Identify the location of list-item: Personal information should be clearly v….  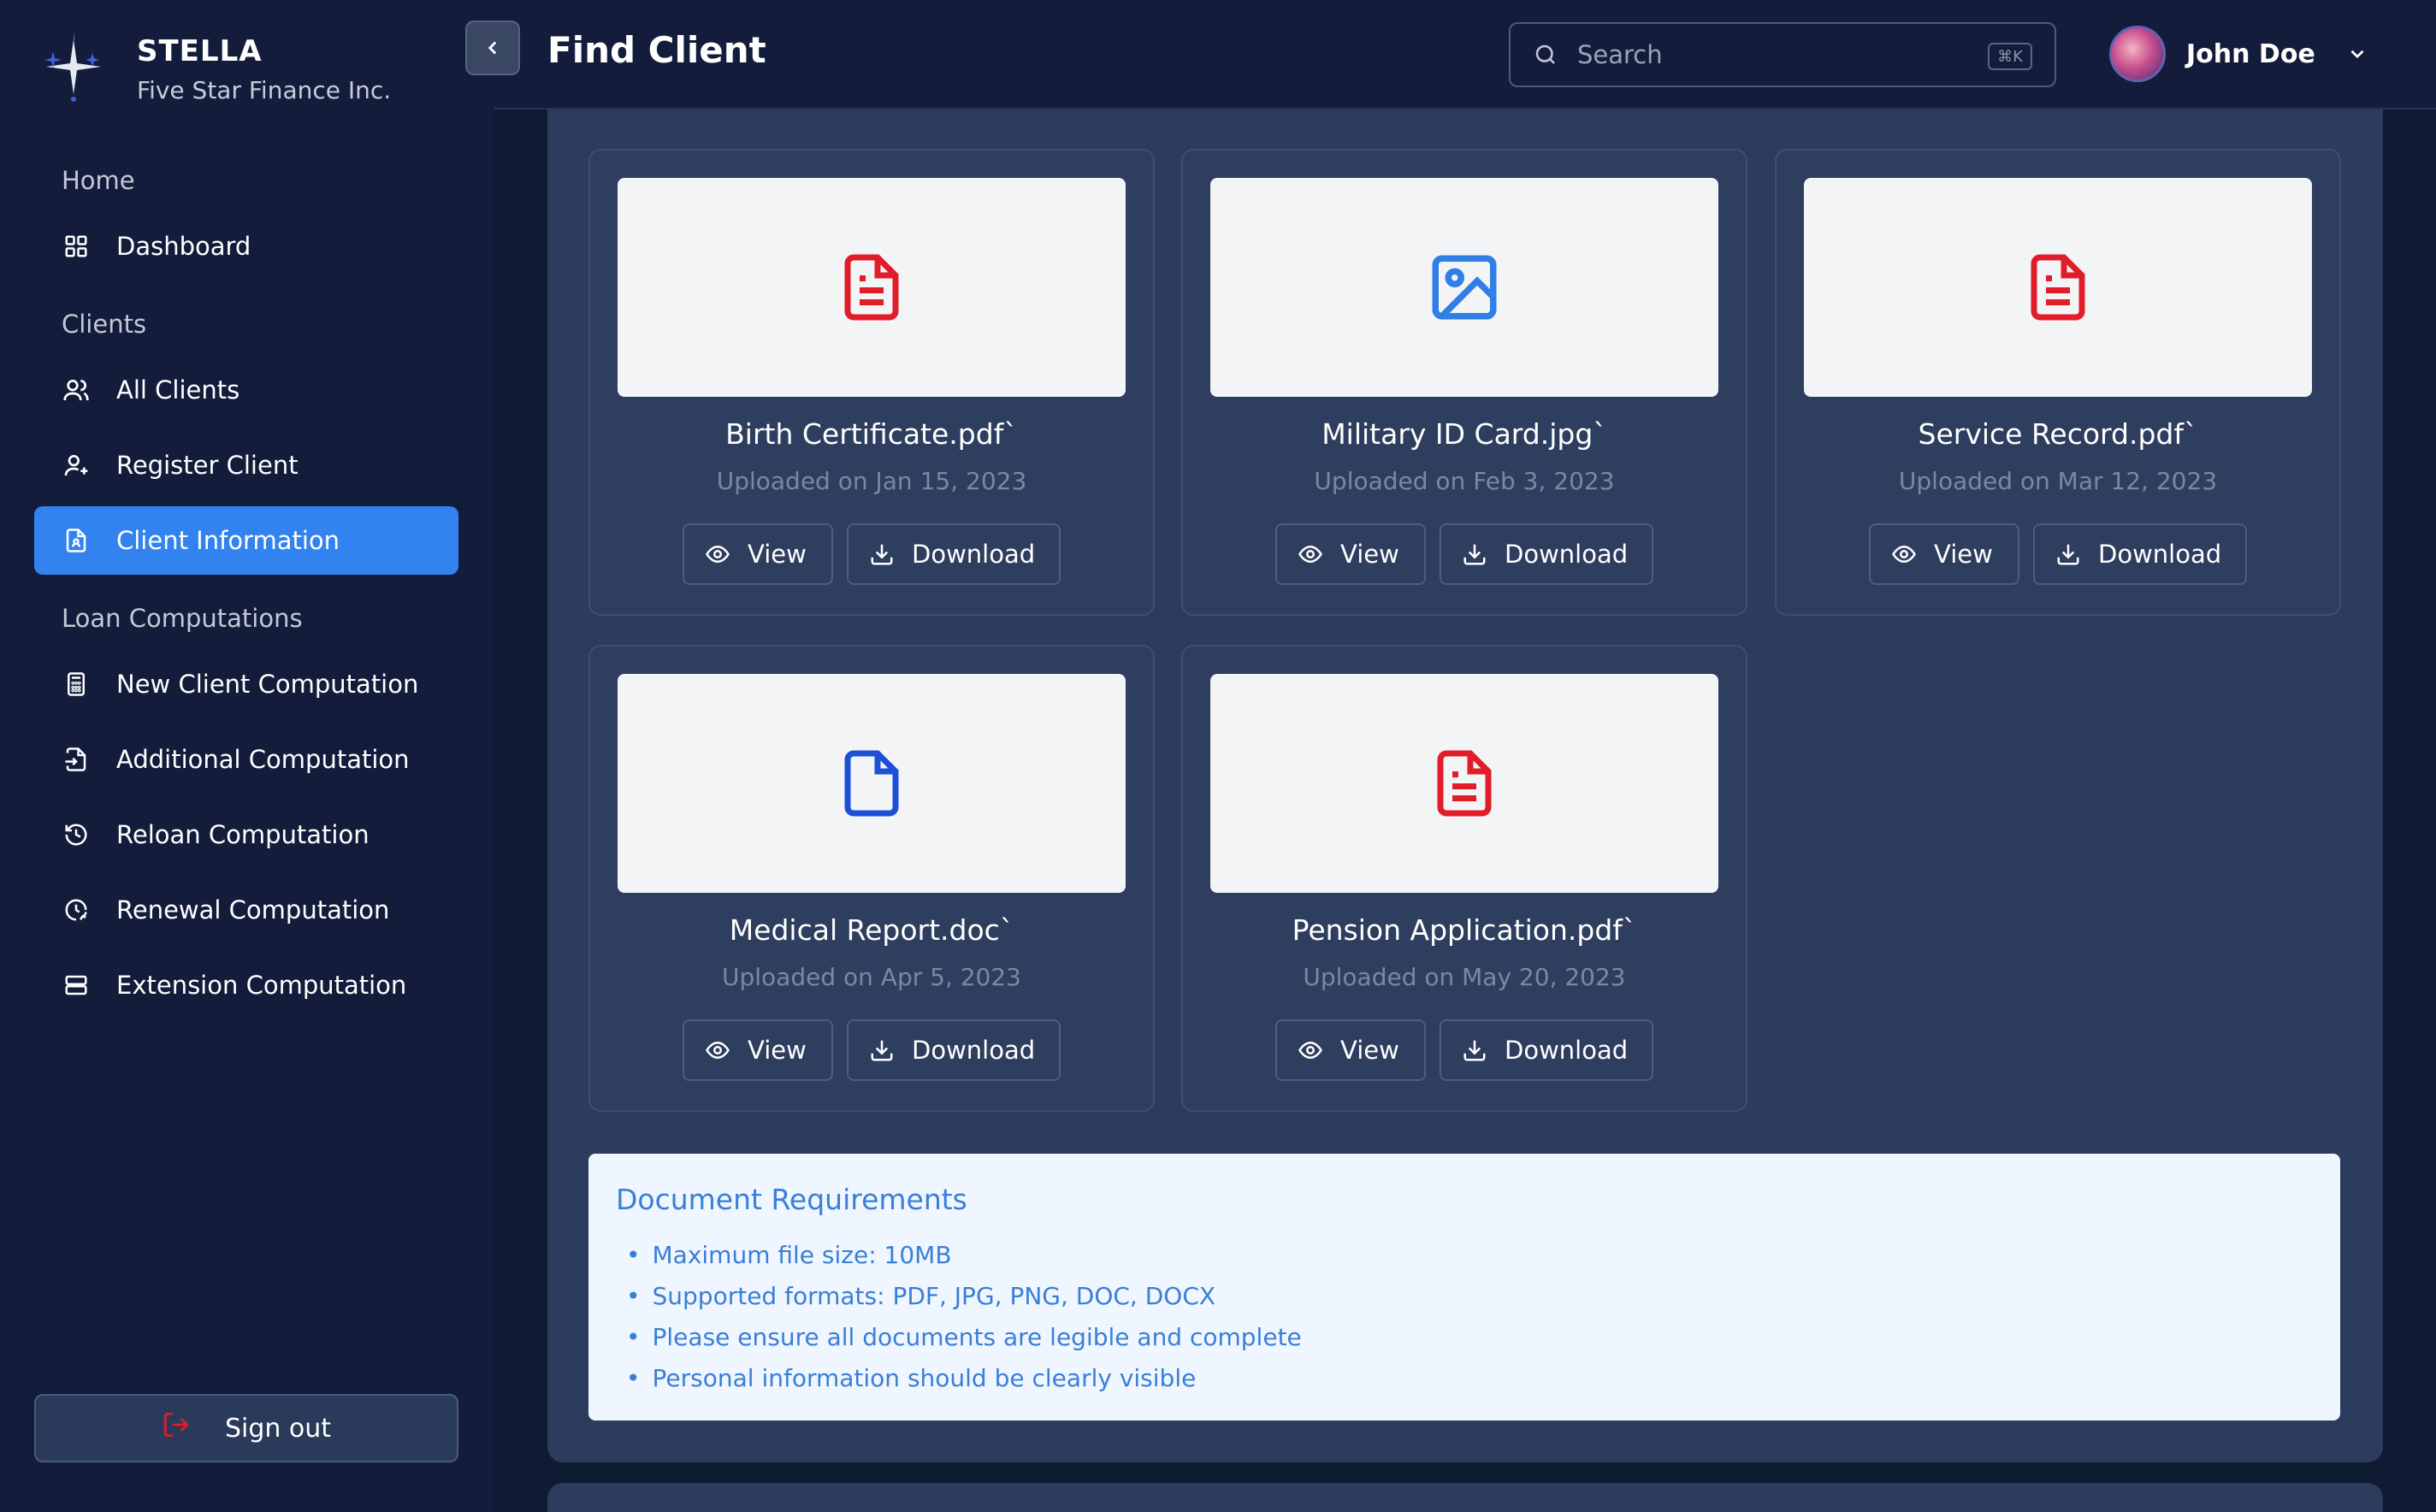
(1469, 1378).